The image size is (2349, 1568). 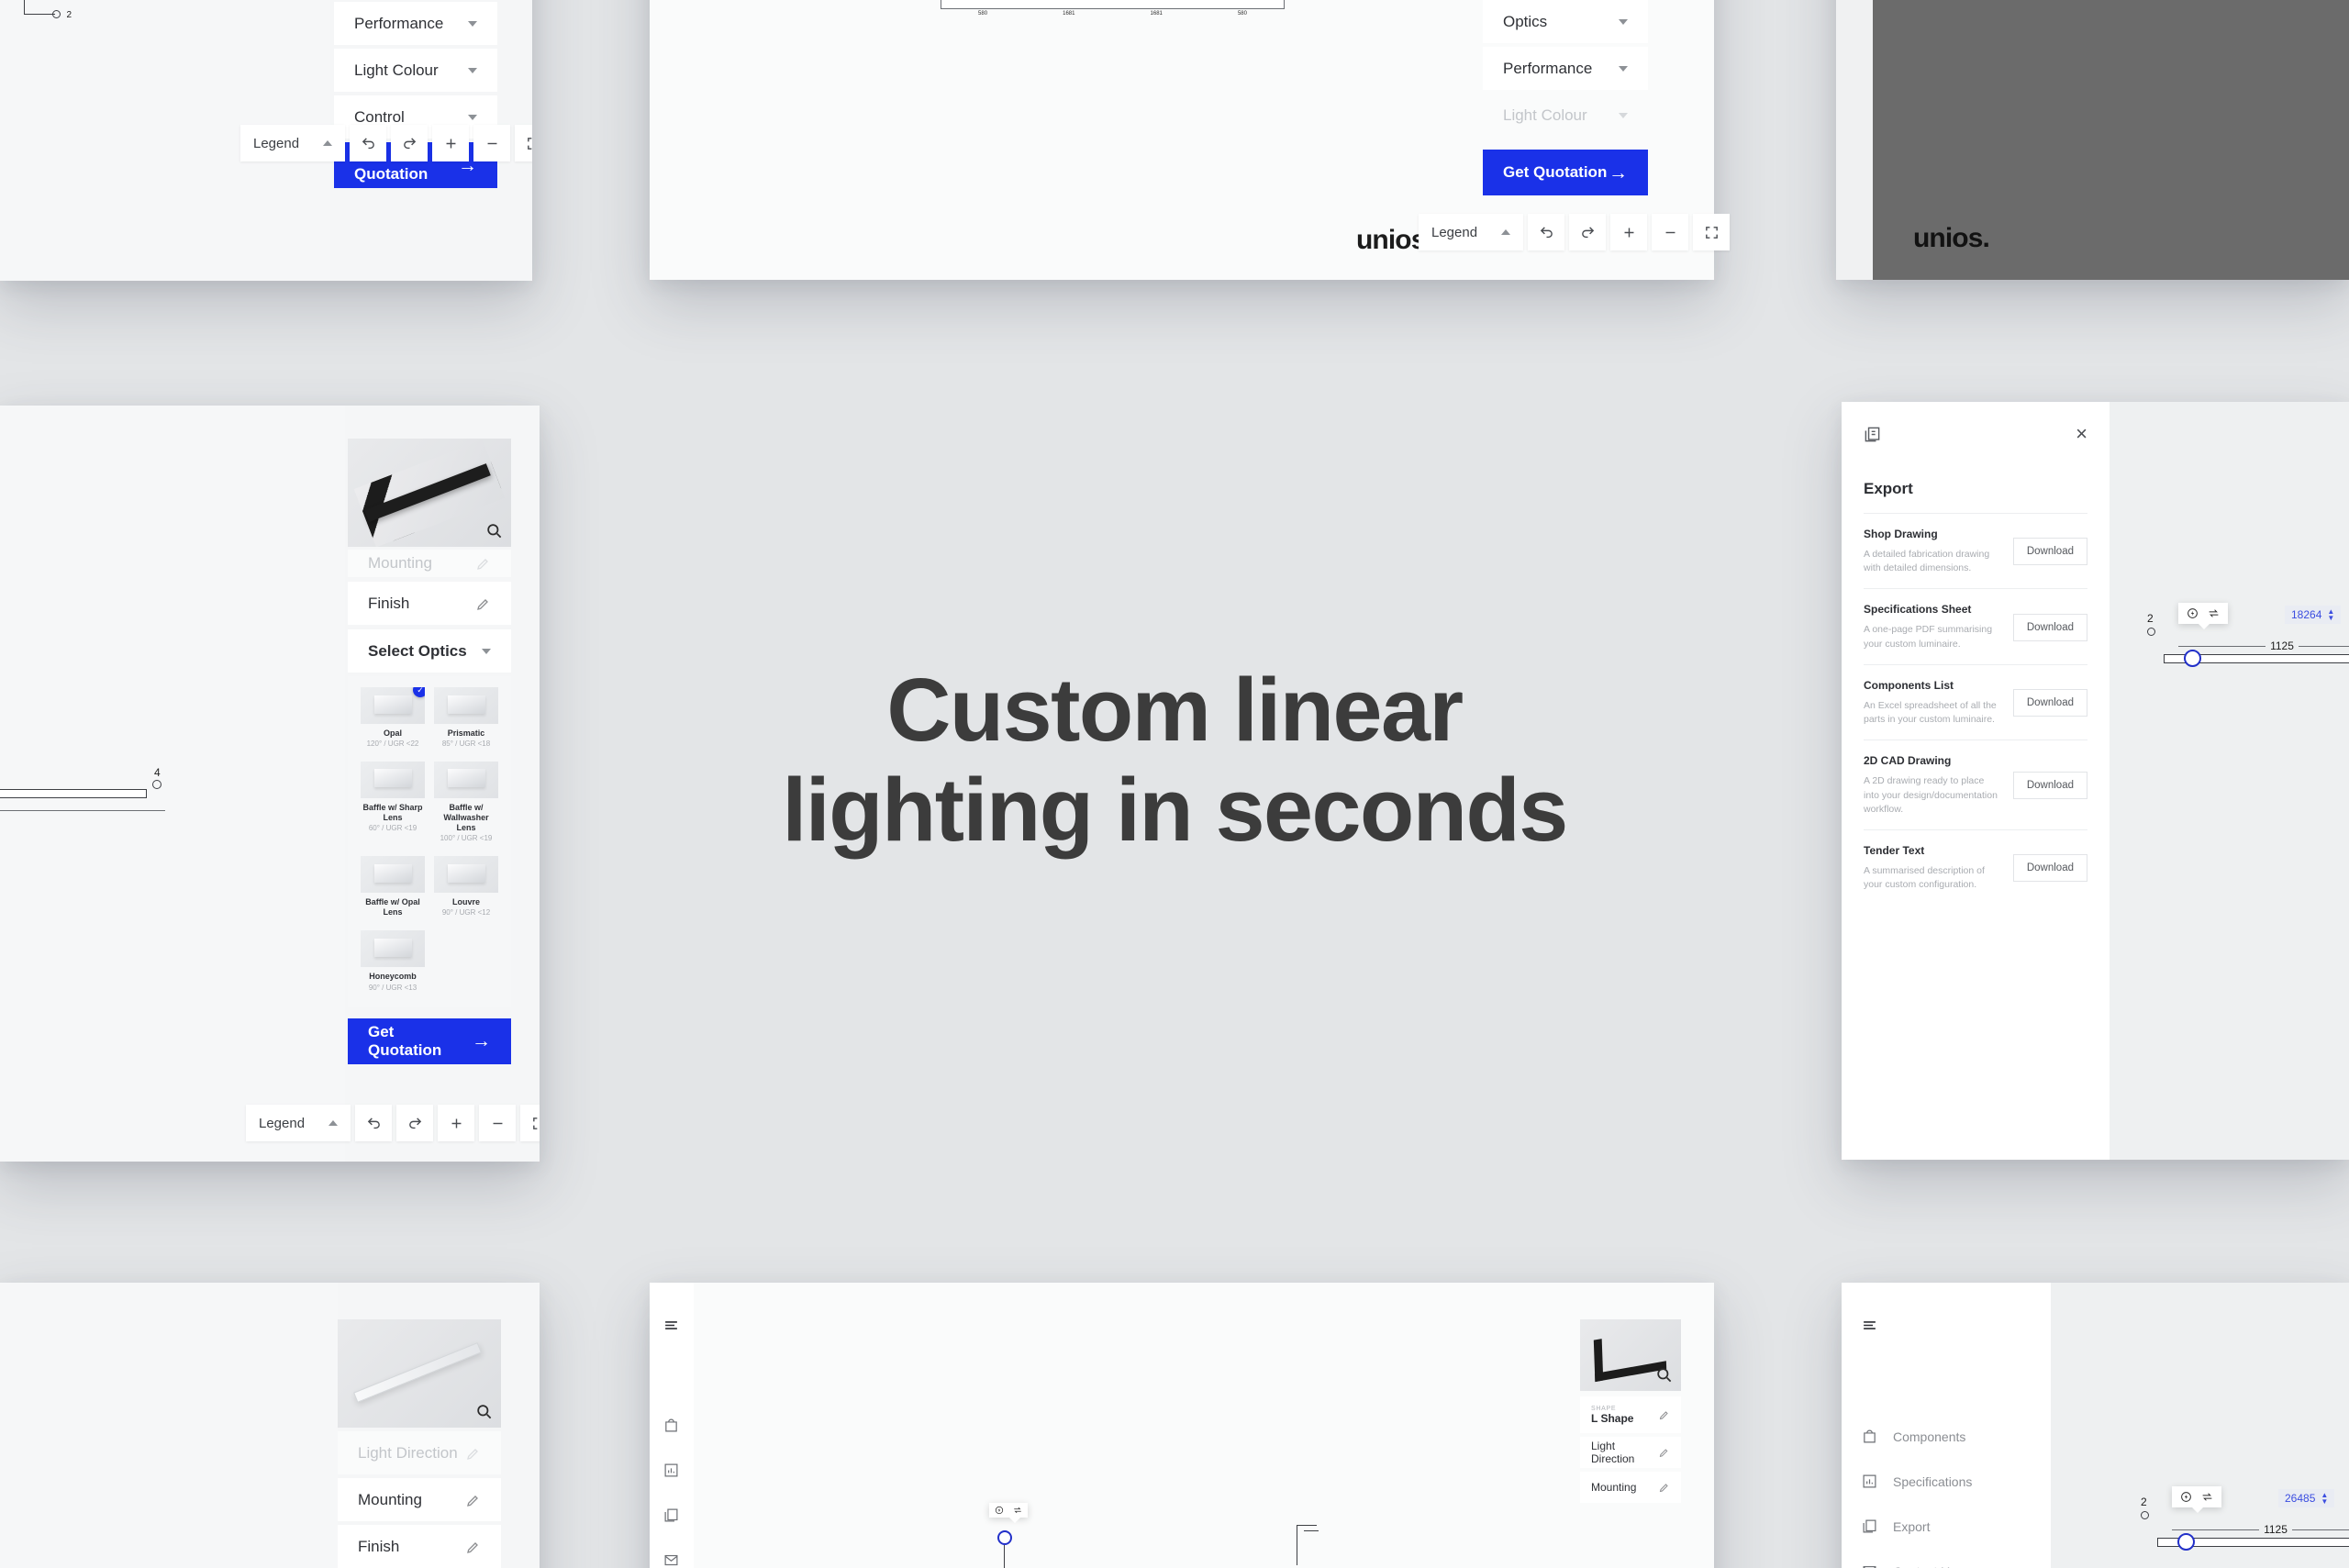 What do you see at coordinates (466, 802) in the screenshot?
I see `optic-option-baffle-wallwasher-lens: Baffle w/ Wallwasher Lens 100° / UGR <19` at bounding box center [466, 802].